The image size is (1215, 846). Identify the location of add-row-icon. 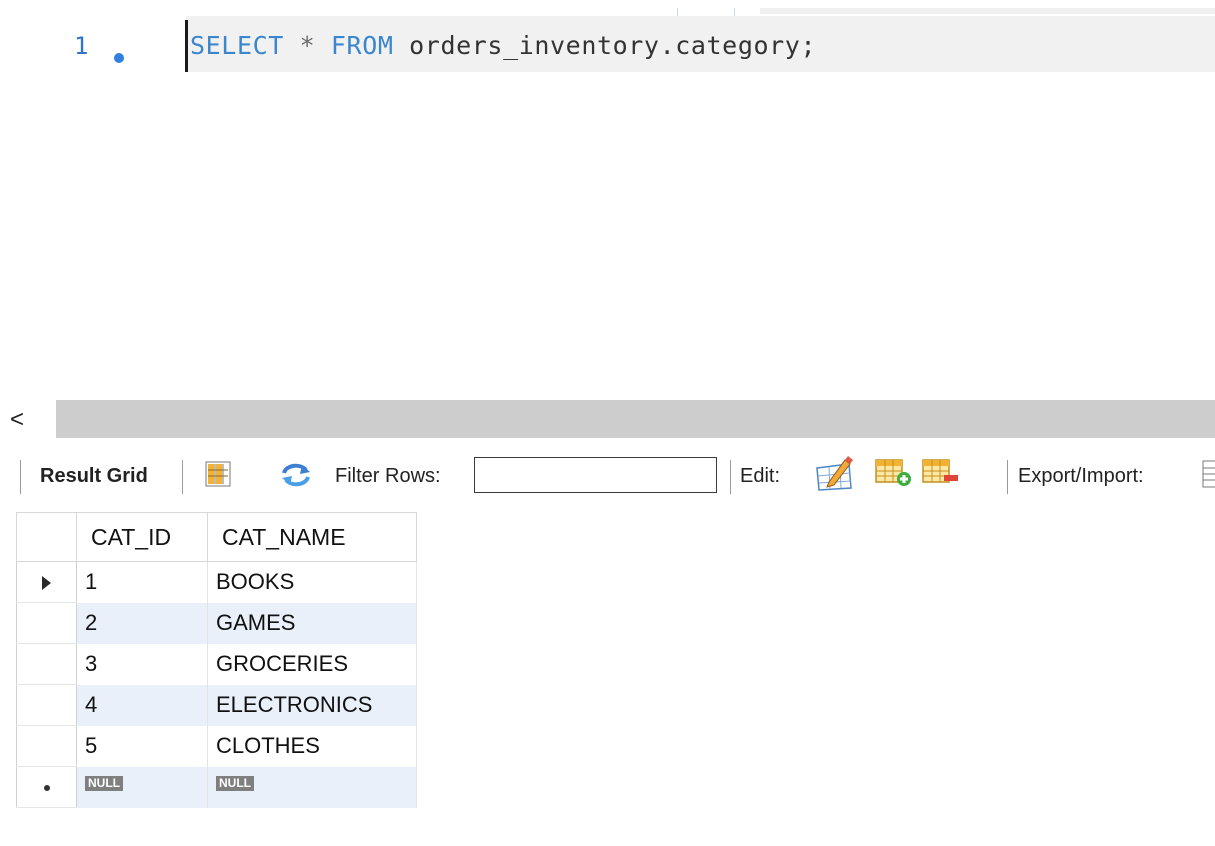
(894, 473).